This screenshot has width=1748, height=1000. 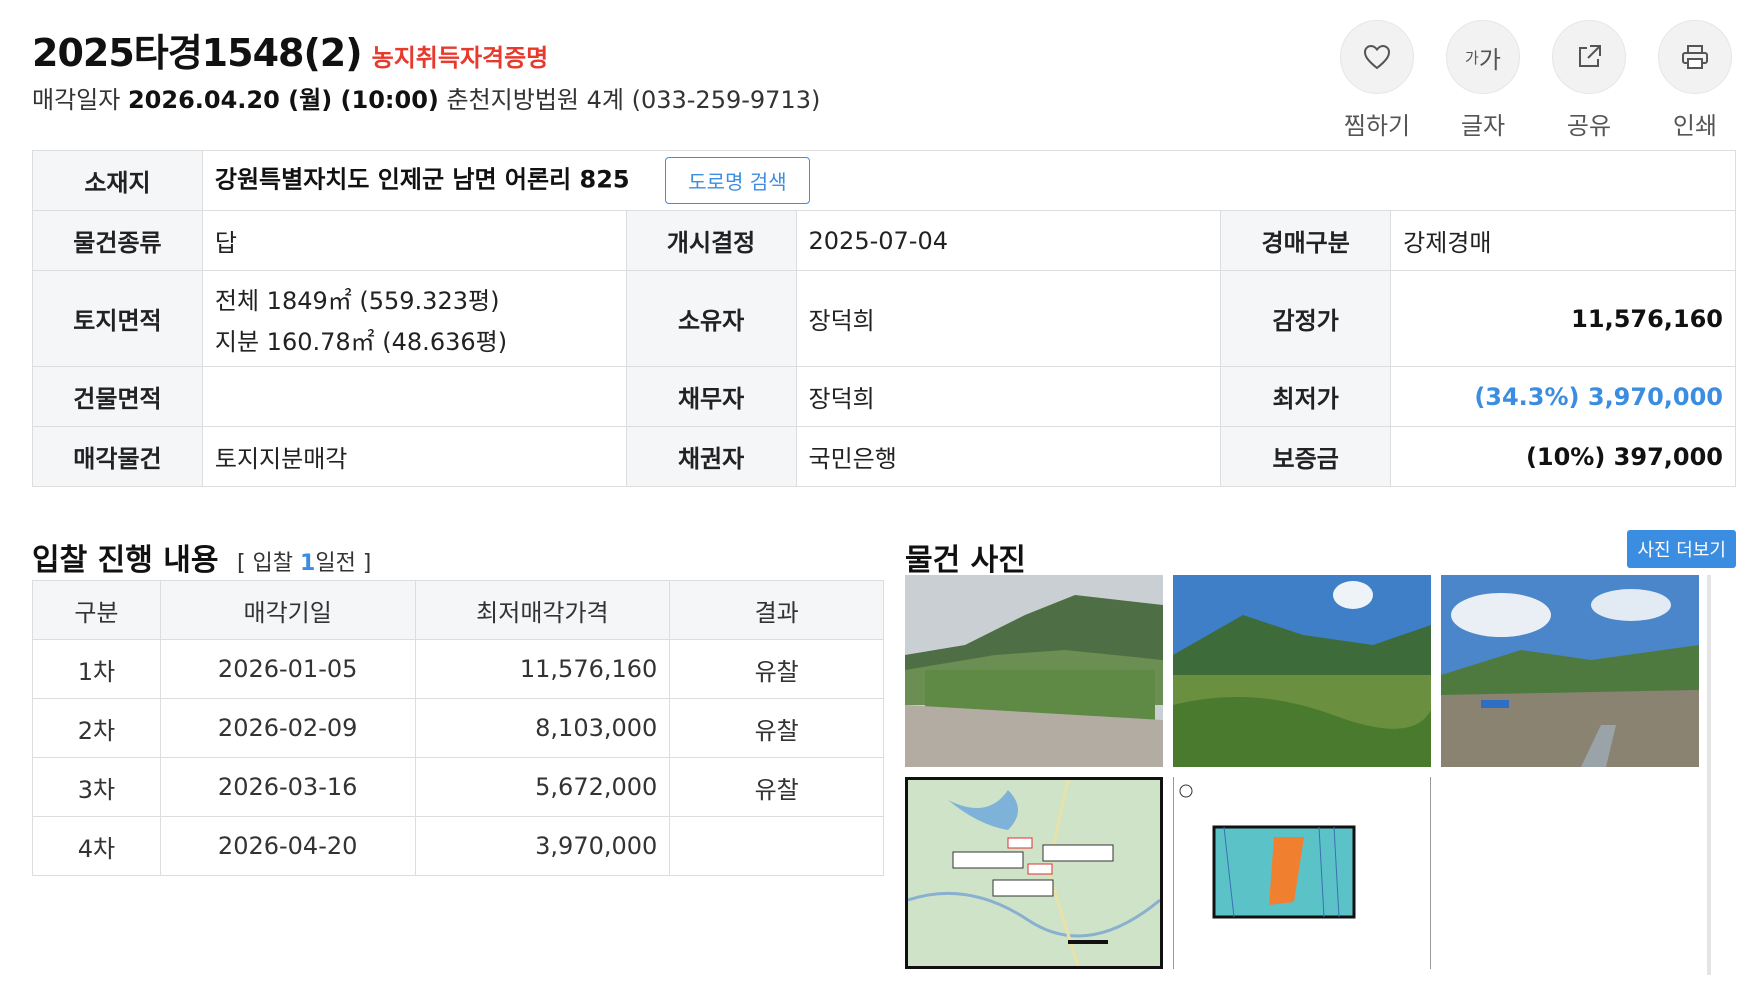 I want to click on gallery-scrollbar, so click(x=1709, y=775).